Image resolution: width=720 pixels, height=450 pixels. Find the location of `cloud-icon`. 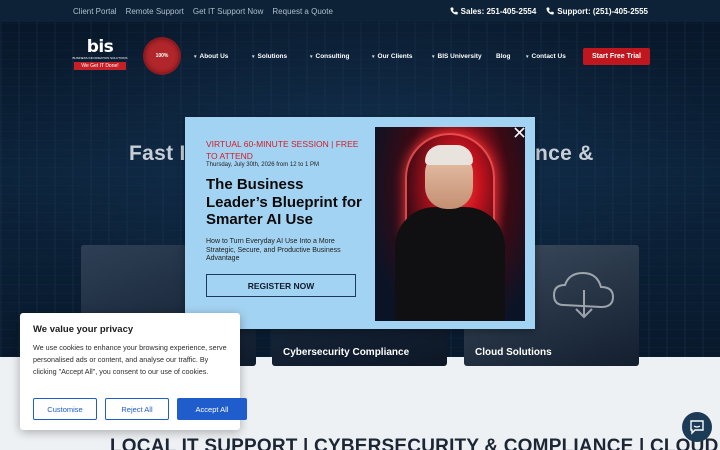

cloud-icon is located at coordinates (583, 295).